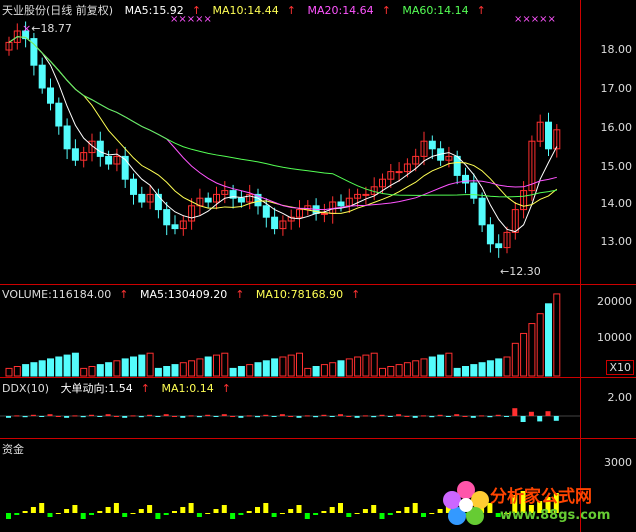 Image resolution: width=636 pixels, height=532 pixels. Describe the element at coordinates (191, 19) in the screenshot. I see `x-markers-left: ×××××` at that location.